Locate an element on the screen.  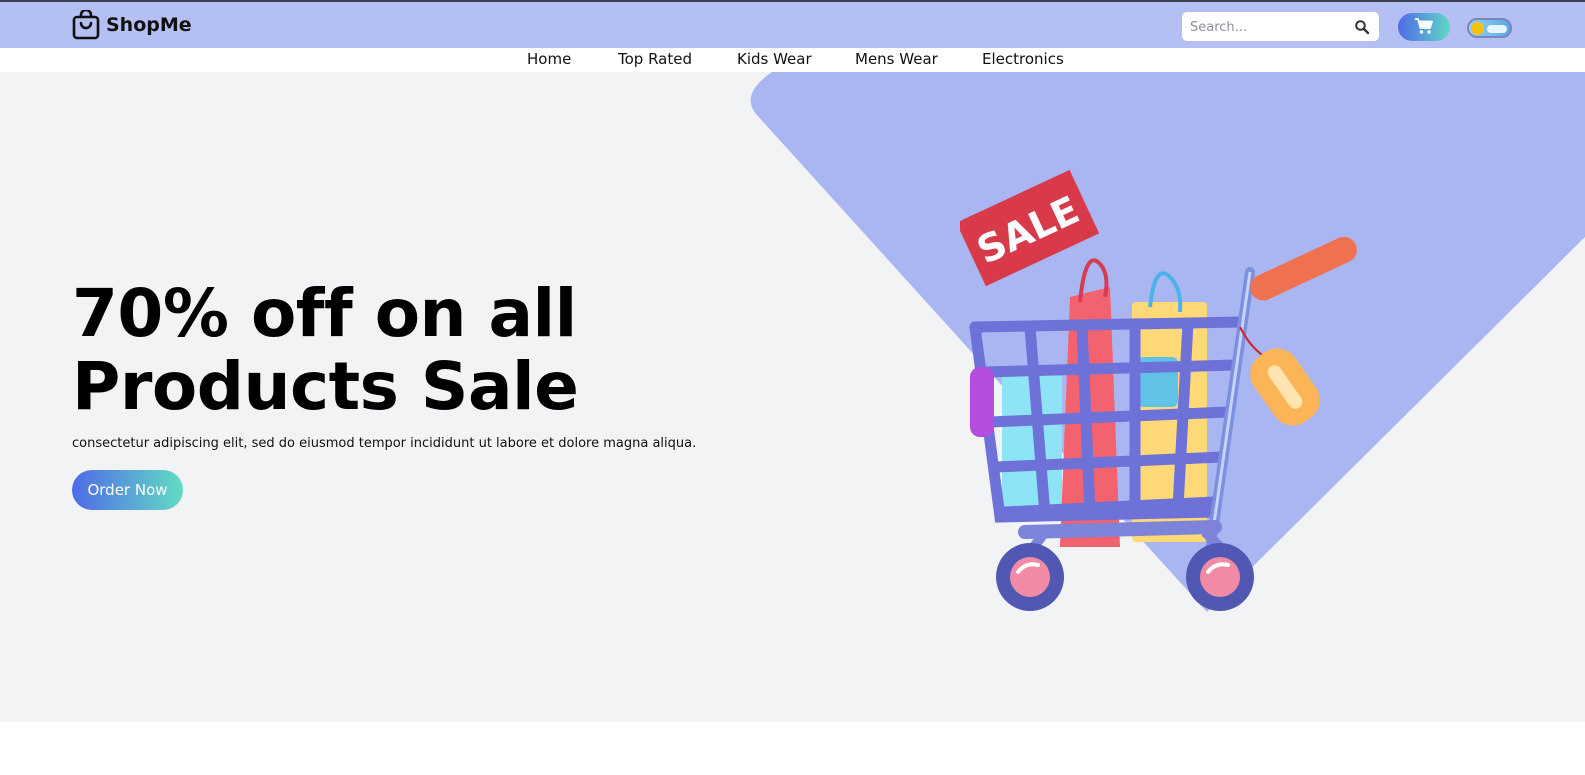
brand-logo: ShopMe is located at coordinates (132, 24).